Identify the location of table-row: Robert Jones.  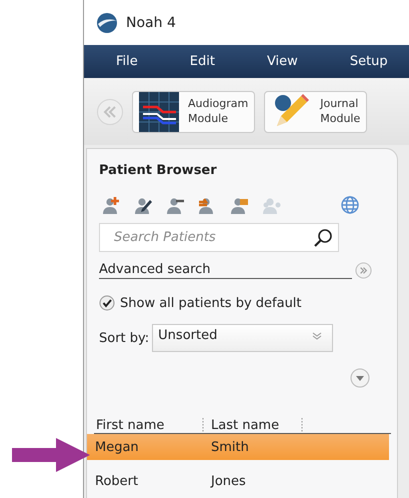
(238, 481).